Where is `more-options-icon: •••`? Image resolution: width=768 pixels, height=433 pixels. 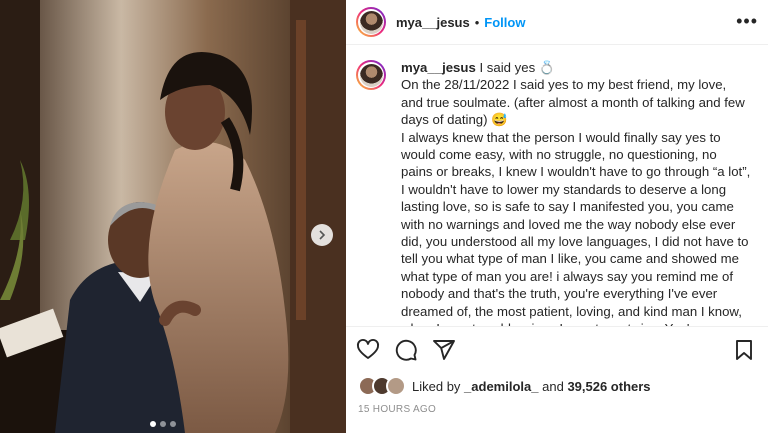 more-options-icon: ••• is located at coordinates (747, 21).